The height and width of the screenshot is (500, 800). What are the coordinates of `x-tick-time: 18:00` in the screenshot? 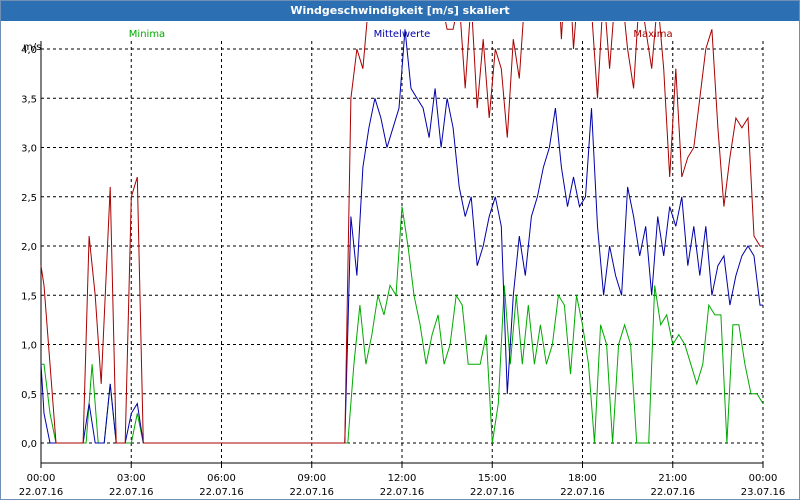 It's located at (582, 478).